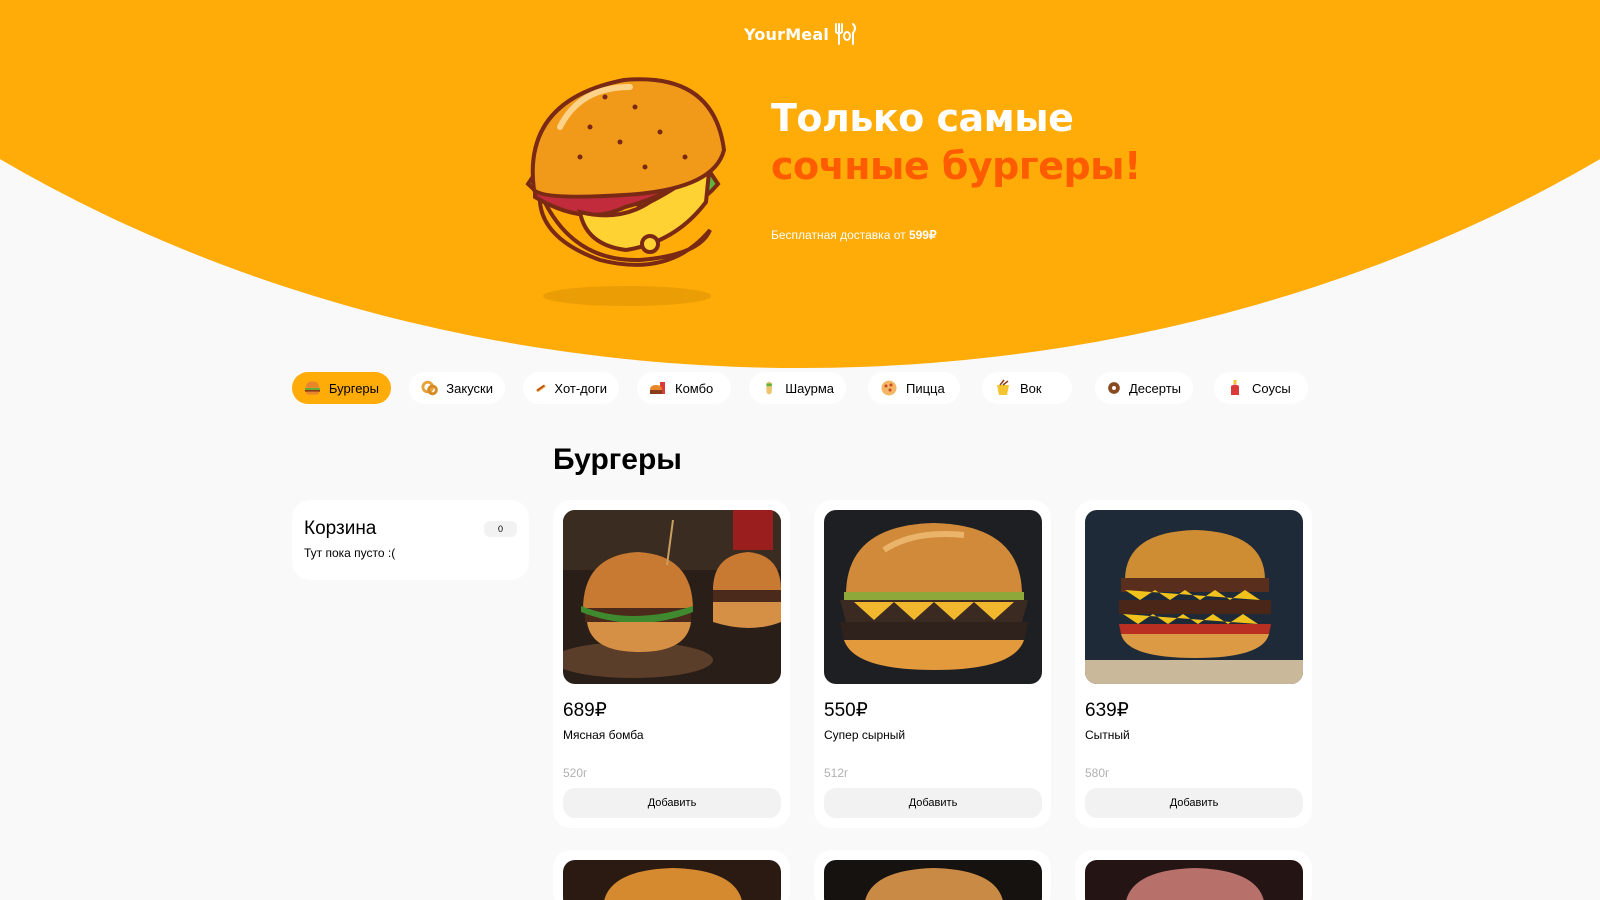 Image resolution: width=1600 pixels, height=900 pixels. I want to click on category-label: Шаурма, so click(809, 388).